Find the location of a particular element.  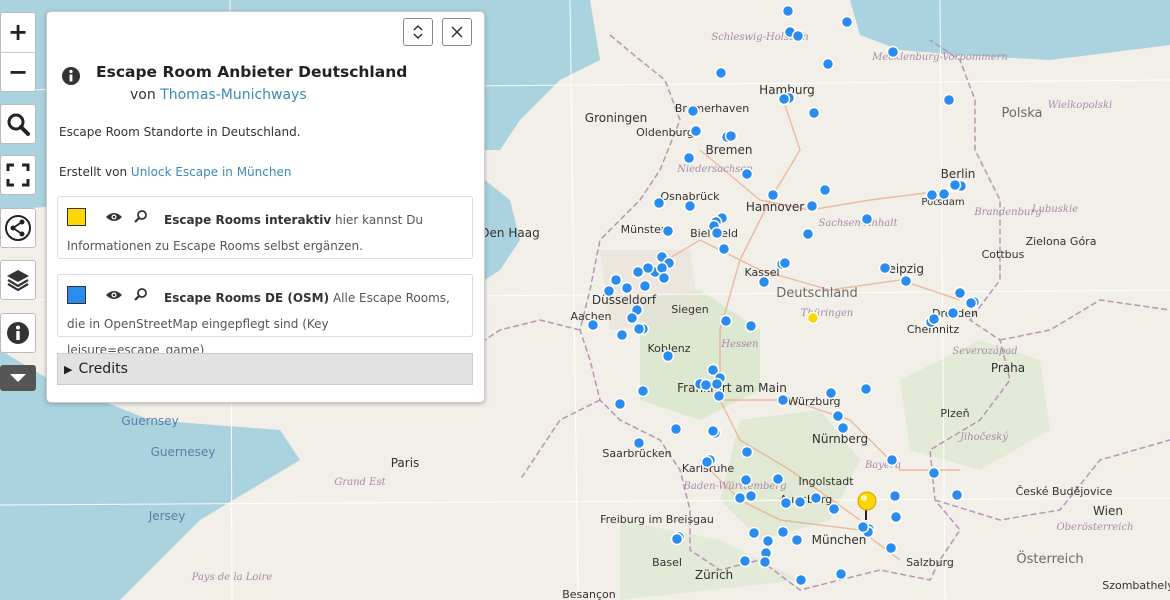

credits-toggle: ▶ Credits is located at coordinates (265, 369).